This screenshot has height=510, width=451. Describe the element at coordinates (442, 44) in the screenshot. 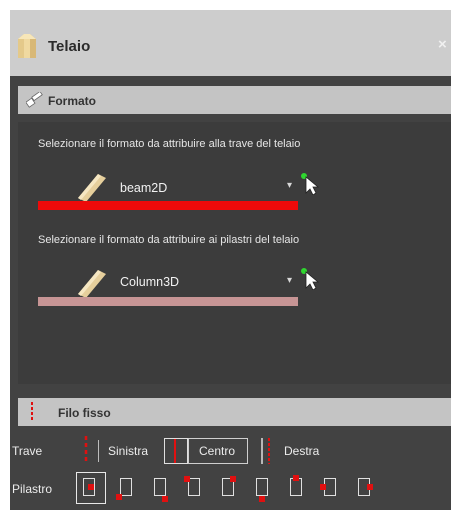

I see `close-icon: ×` at that location.